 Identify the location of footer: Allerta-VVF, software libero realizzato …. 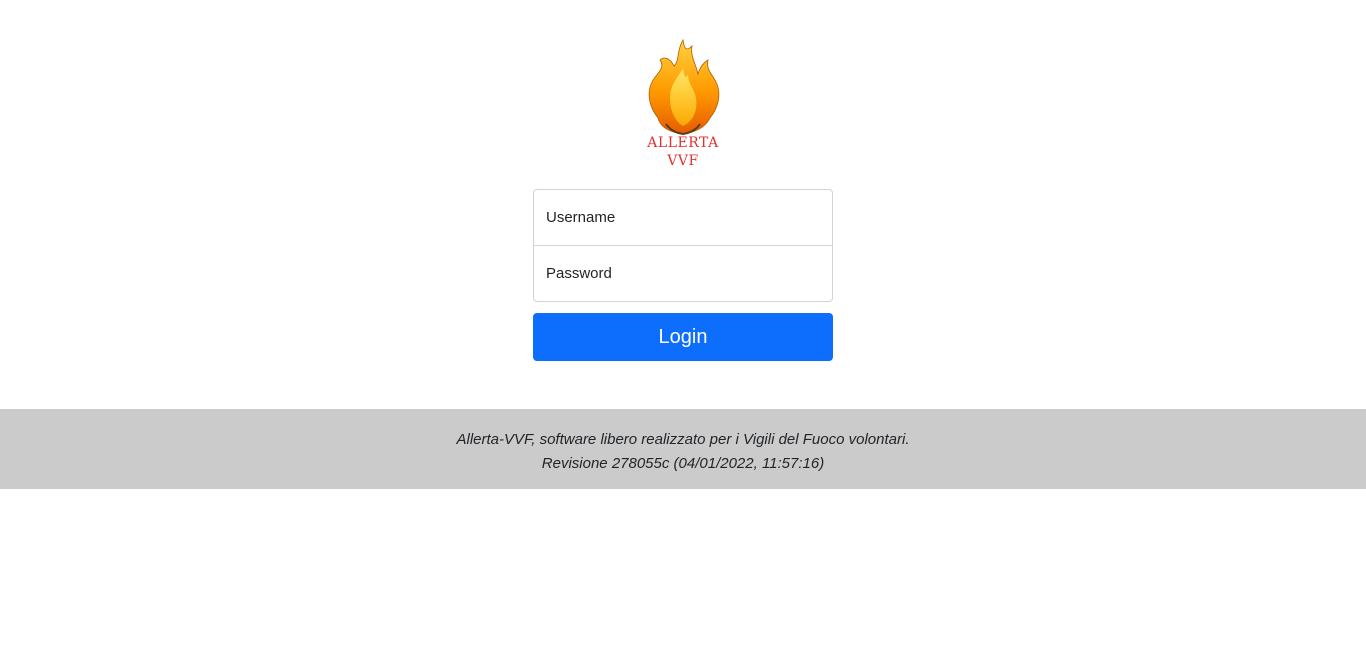
(683, 449).